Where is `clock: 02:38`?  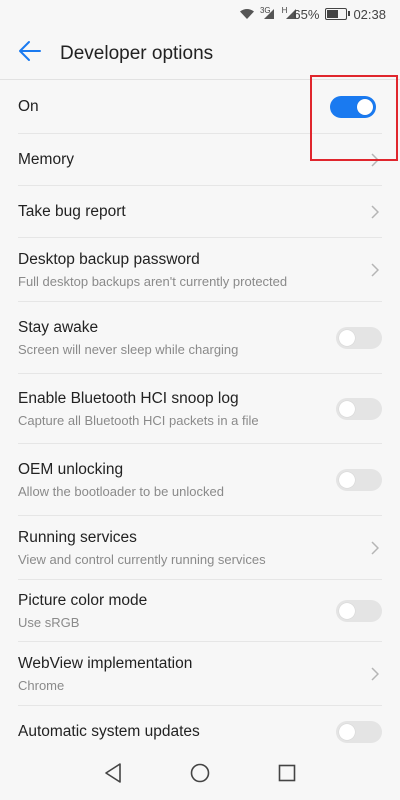 clock: 02:38 is located at coordinates (369, 14).